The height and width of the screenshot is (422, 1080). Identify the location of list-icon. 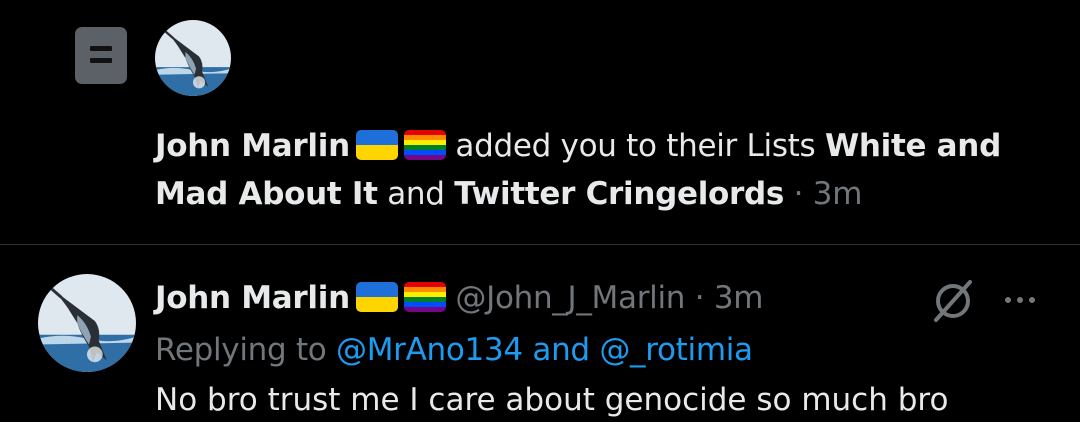
(101, 55).